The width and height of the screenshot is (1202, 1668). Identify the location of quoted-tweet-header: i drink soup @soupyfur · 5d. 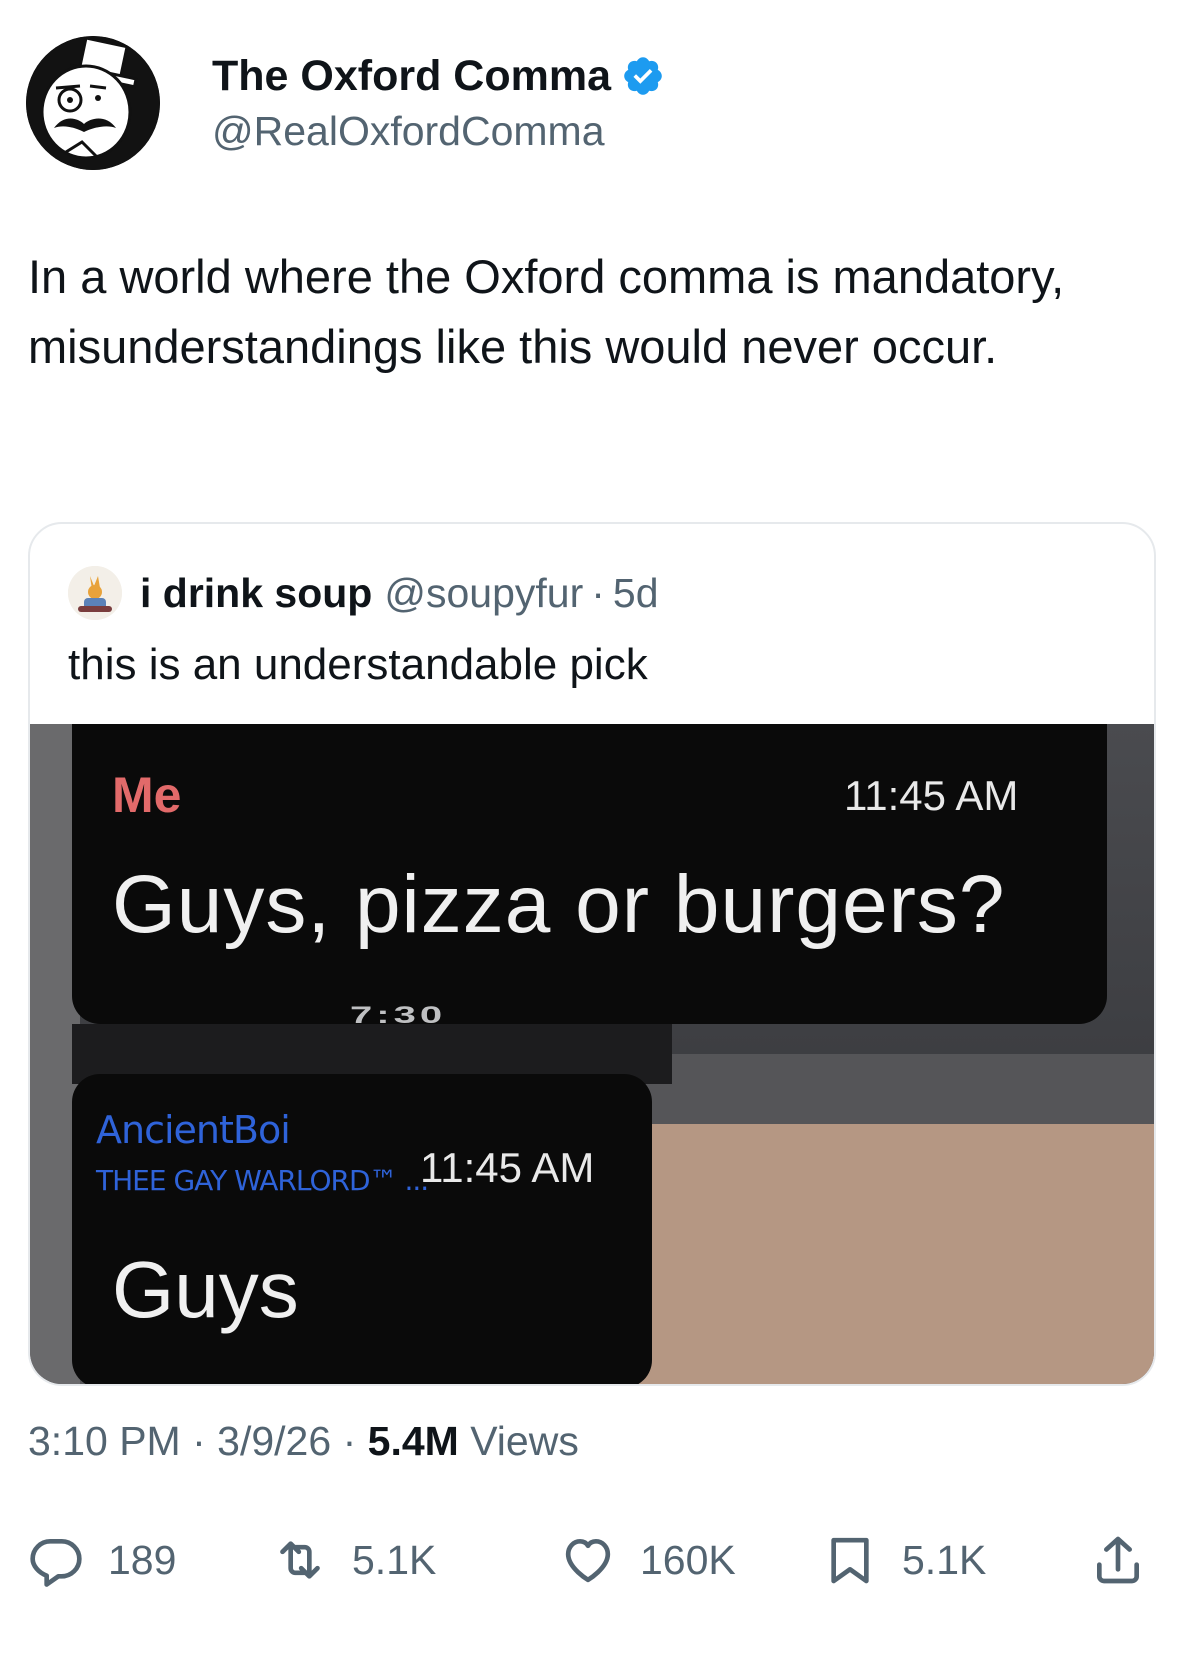
(363, 593).